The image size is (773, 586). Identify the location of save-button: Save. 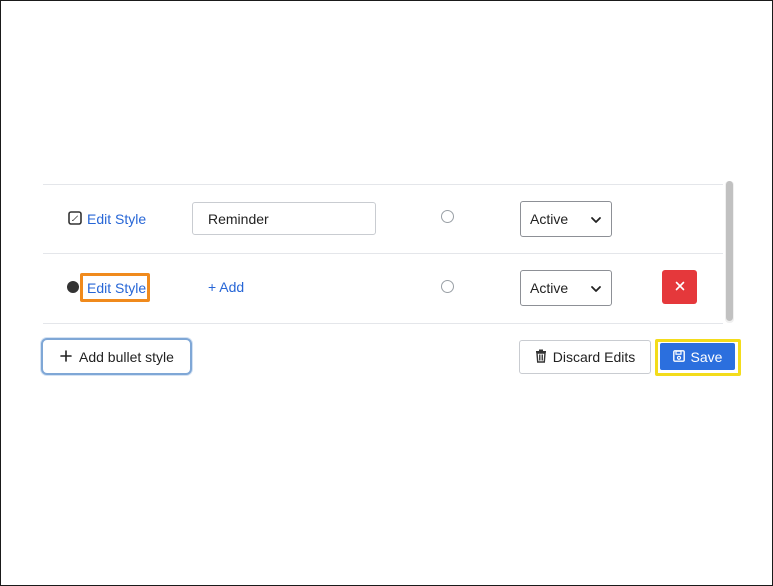
(697, 356).